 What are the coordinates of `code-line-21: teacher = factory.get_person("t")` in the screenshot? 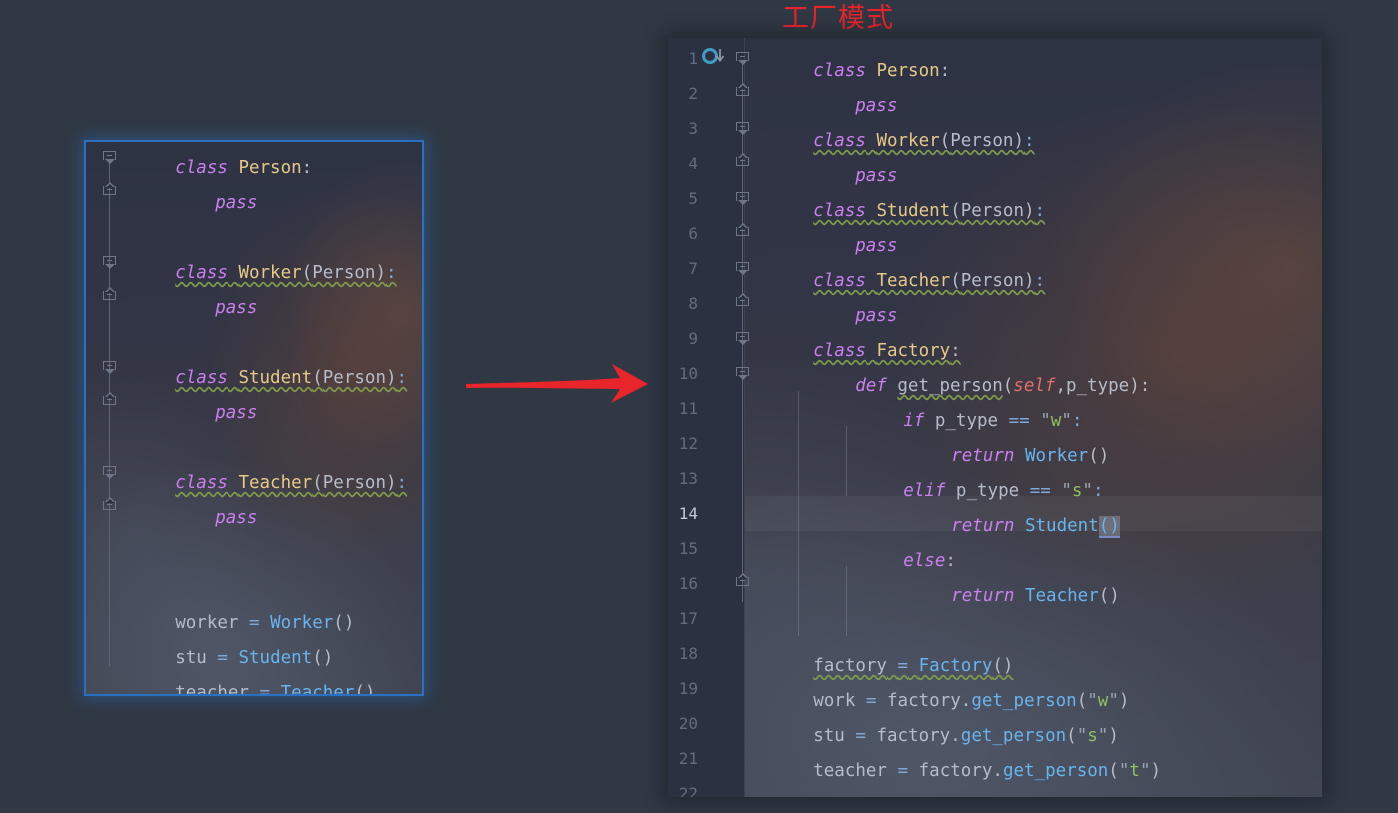 It's located at (987, 771).